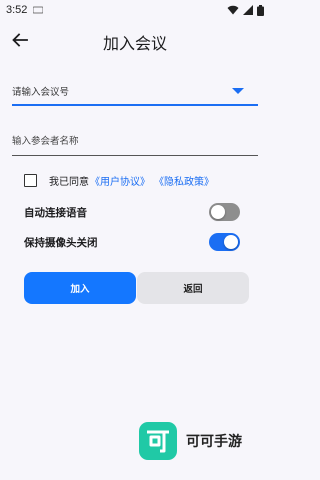 The image size is (320, 480). I want to click on keep-camera-off-row: 保持摄像头关闭, so click(132, 242).